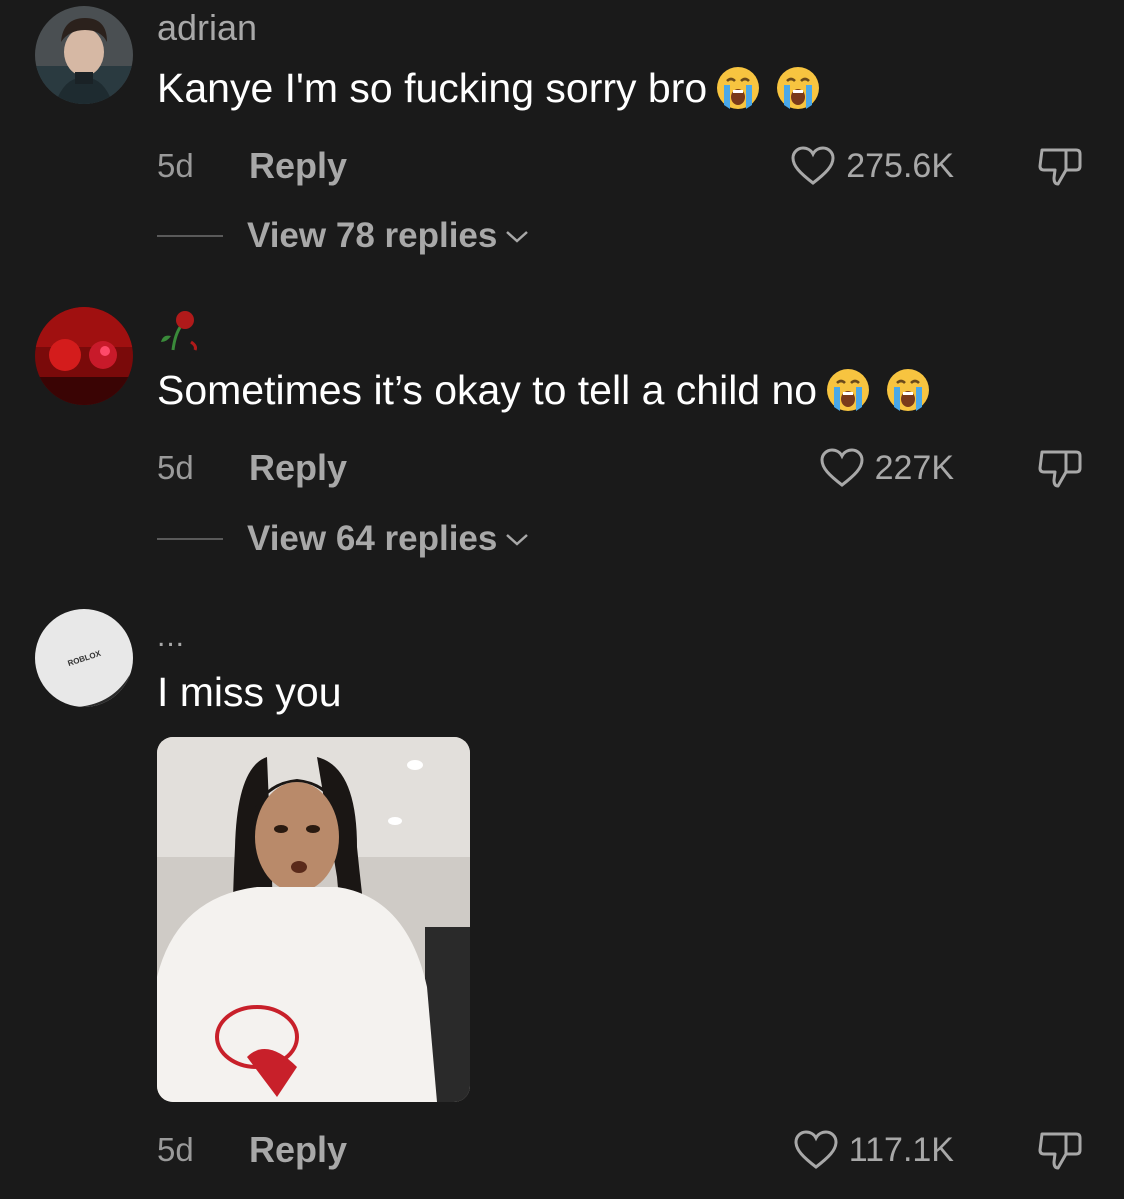 Image resolution: width=1124 pixels, height=1199 pixels. What do you see at coordinates (175, 1149) in the screenshot?
I see `timestamp: 5d` at bounding box center [175, 1149].